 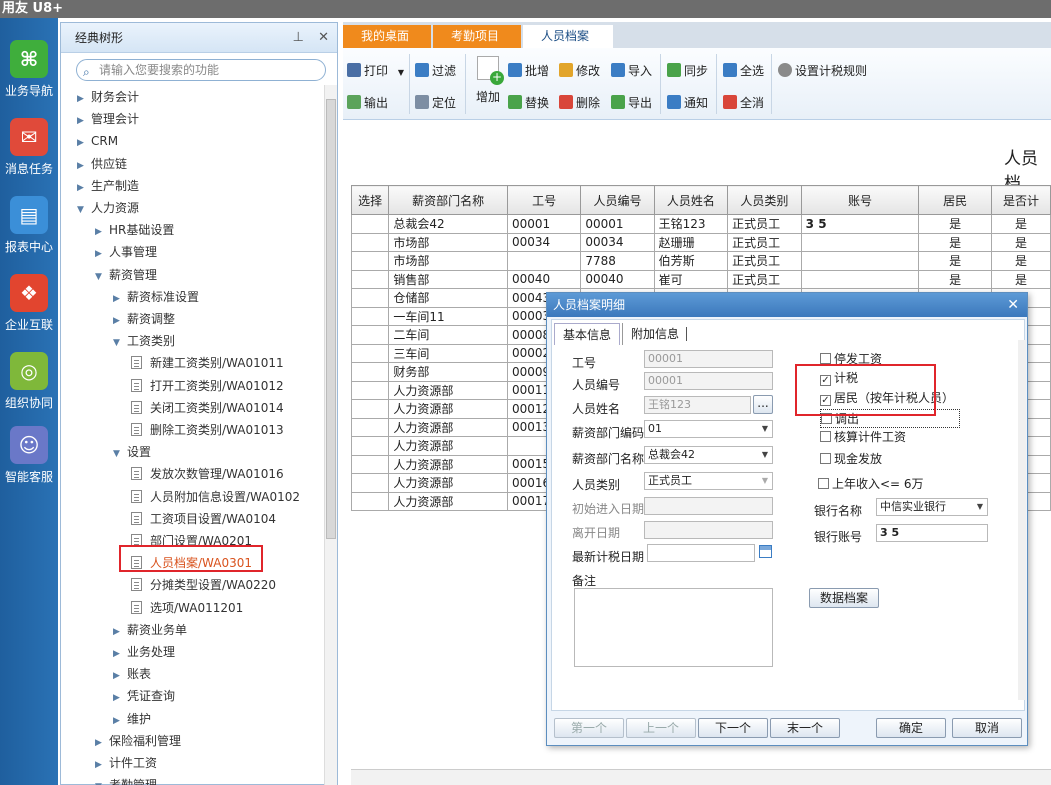 I want to click on nav-item-3: ❖ 企业互联, so click(x=29, y=303).